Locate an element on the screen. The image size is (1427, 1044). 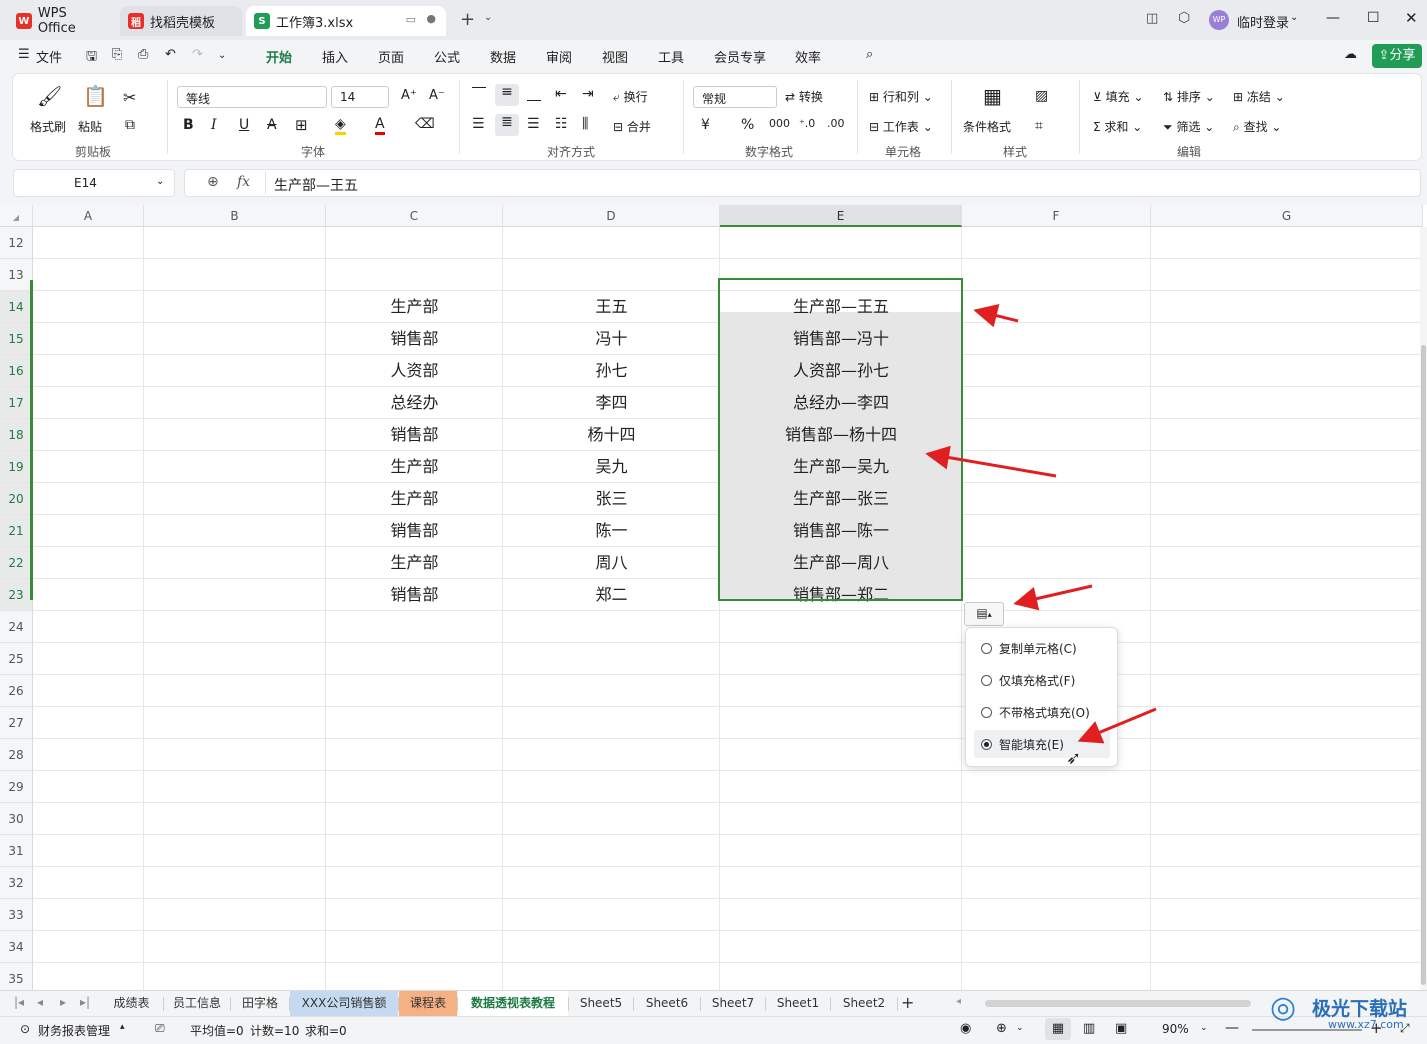
annotation-arrows is located at coordinates (1041, 523).